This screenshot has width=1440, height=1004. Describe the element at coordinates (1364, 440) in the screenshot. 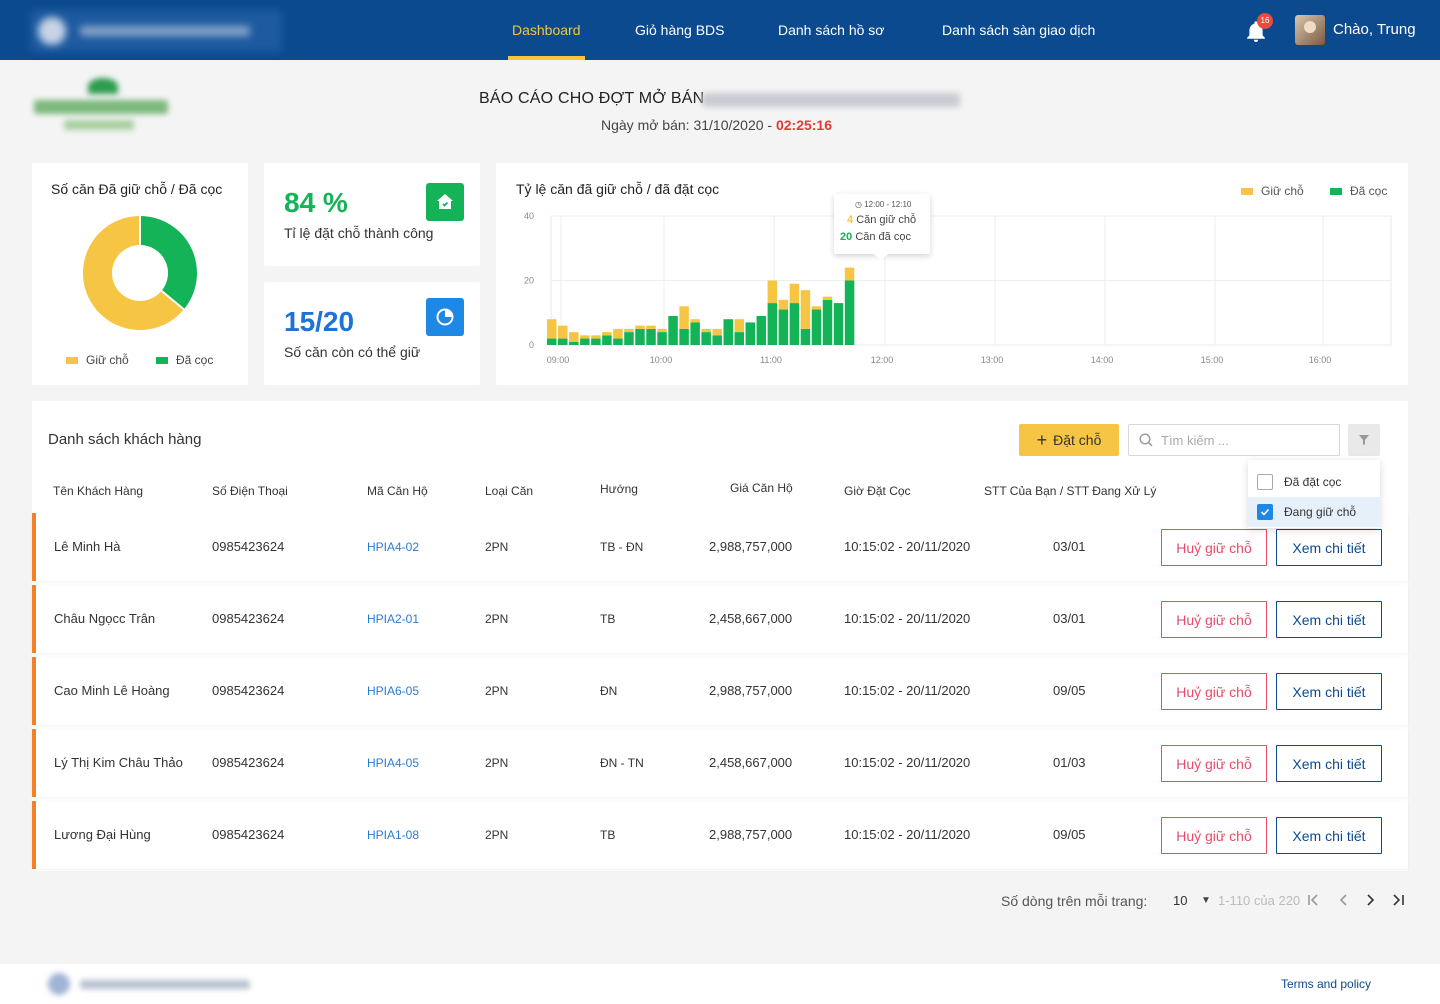

I see `filter-button` at that location.